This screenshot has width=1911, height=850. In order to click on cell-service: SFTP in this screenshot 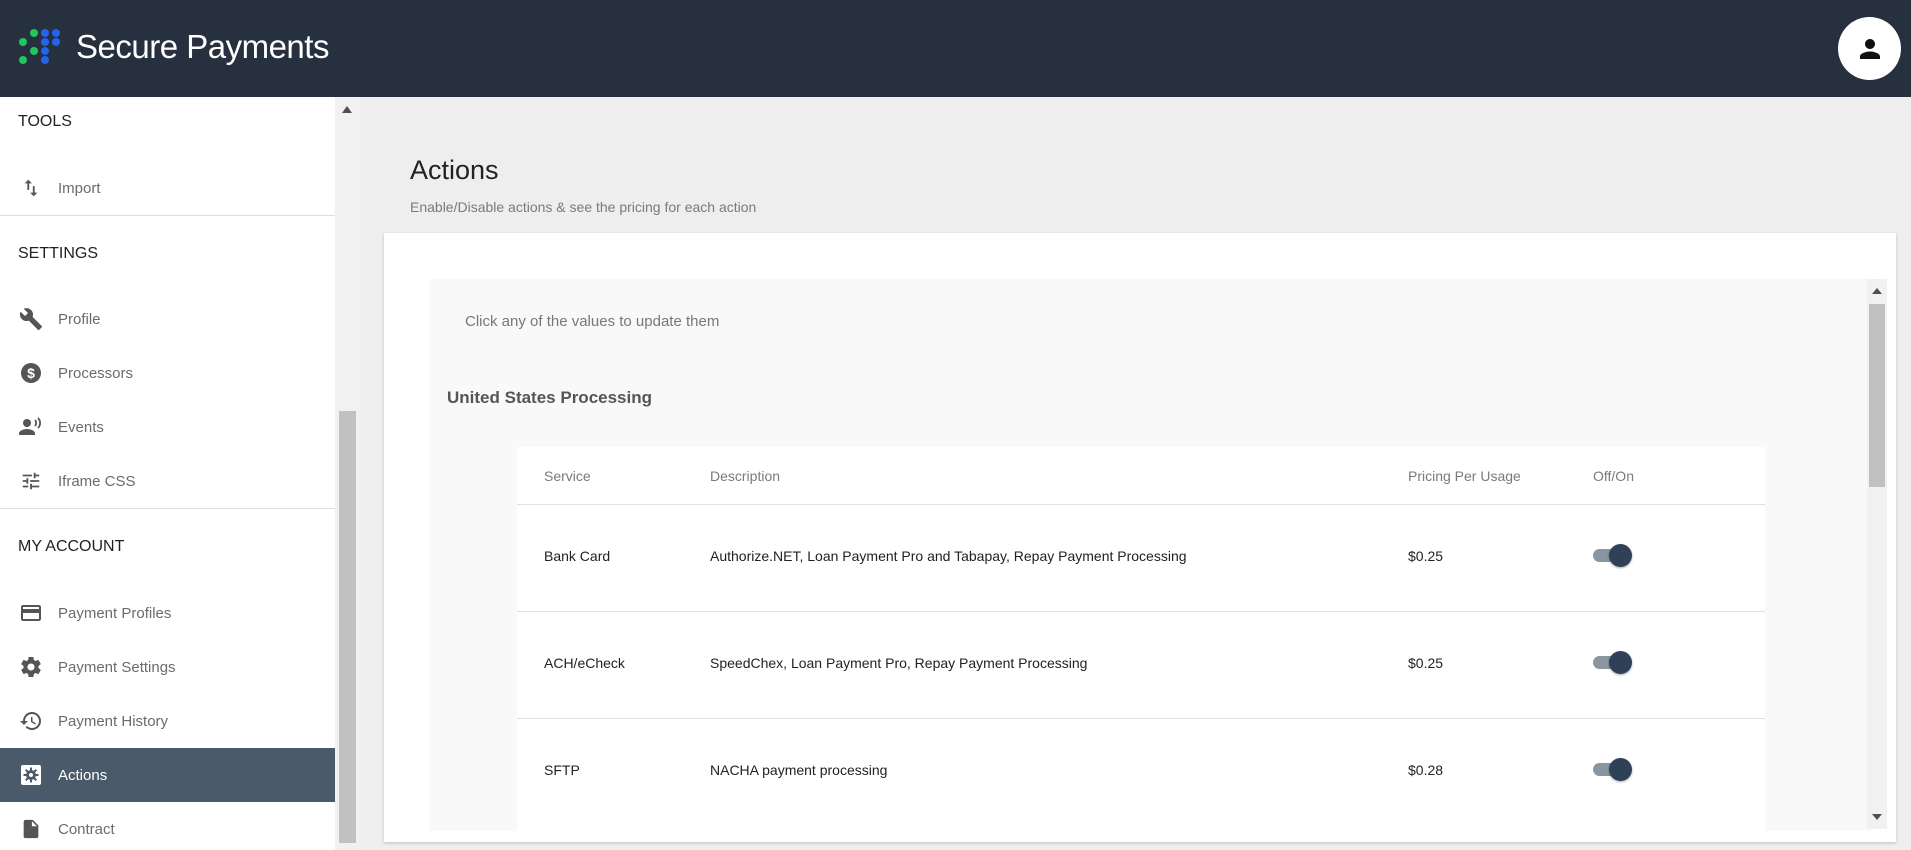, I will do `click(562, 770)`.